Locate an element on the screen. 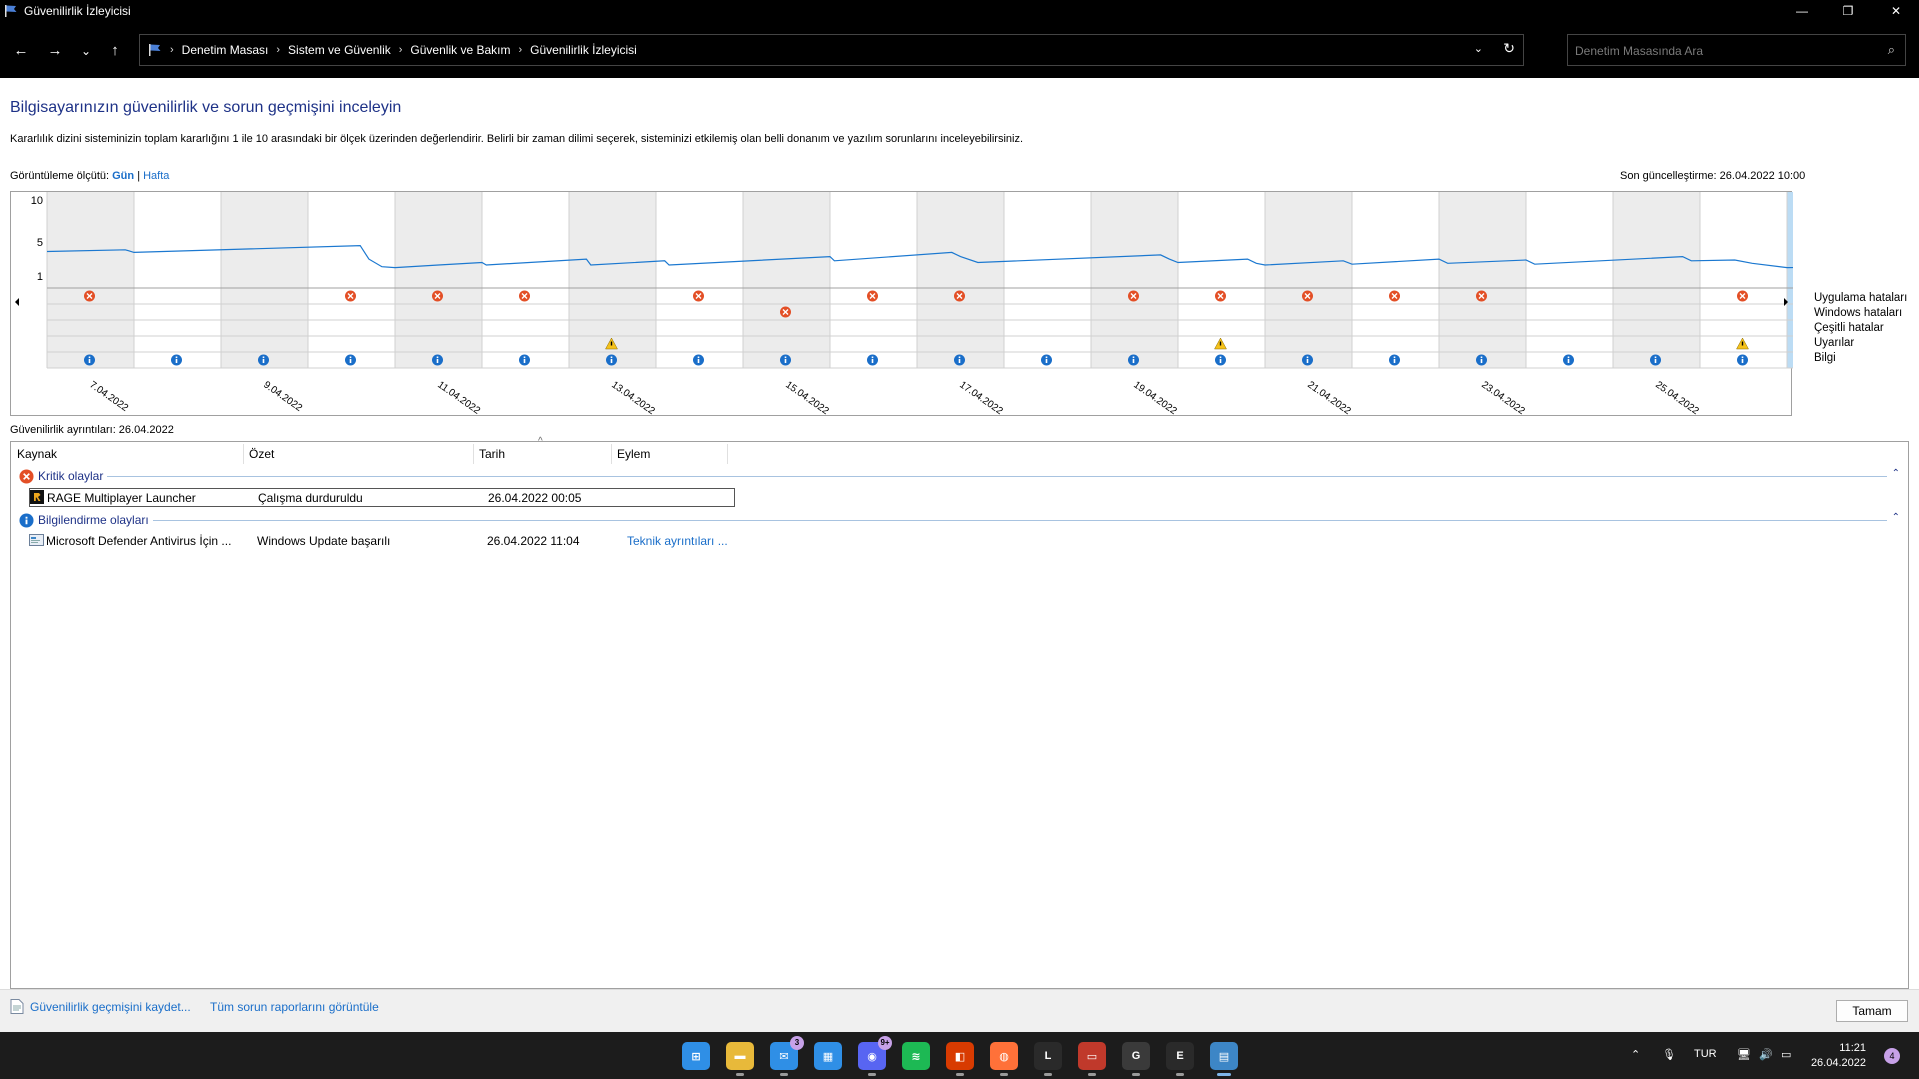 This screenshot has height=1079, width=1919. column-source: Kaynak is located at coordinates (37, 454).